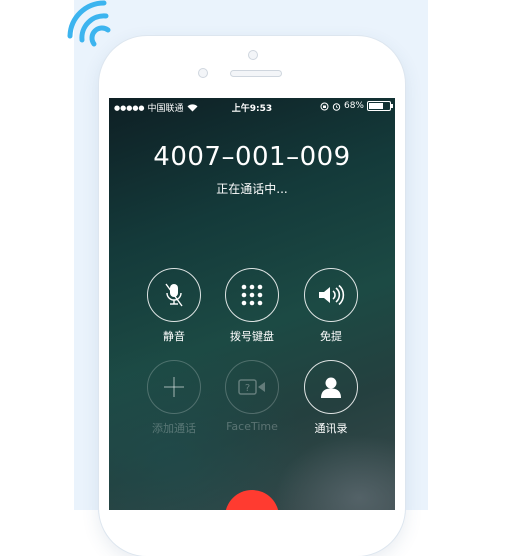 The width and height of the screenshot is (512, 556). Describe the element at coordinates (252, 157) in the screenshot. I see `call-number: 4007–001–009` at that location.